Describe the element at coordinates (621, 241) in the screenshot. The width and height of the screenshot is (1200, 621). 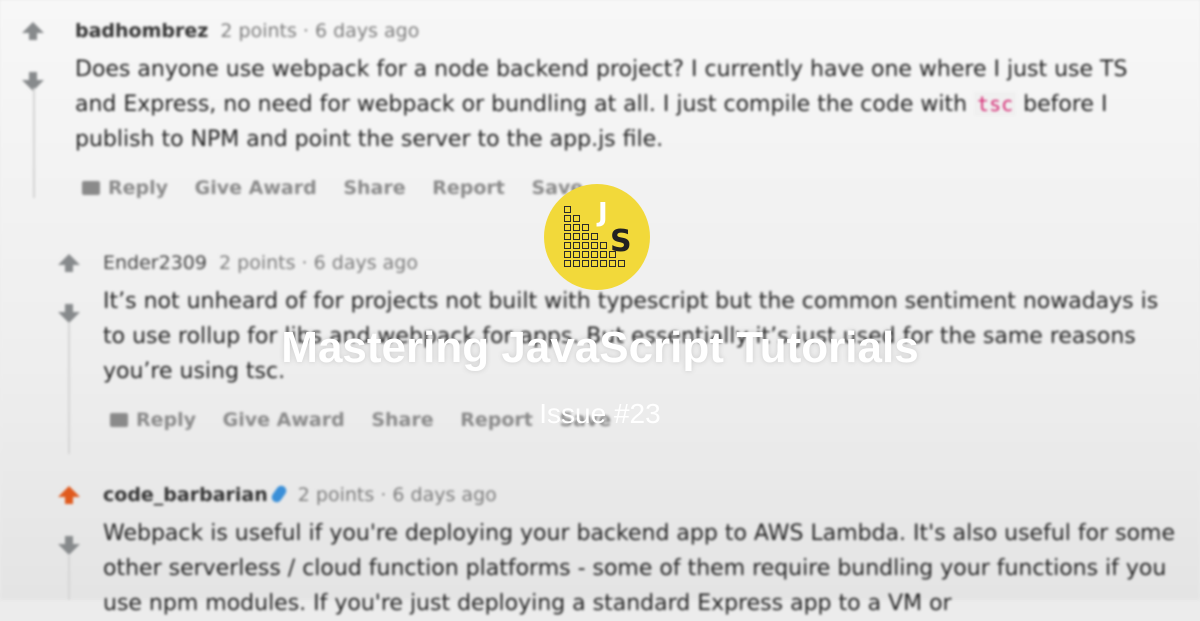
I see `logo-letter-s: S` at that location.